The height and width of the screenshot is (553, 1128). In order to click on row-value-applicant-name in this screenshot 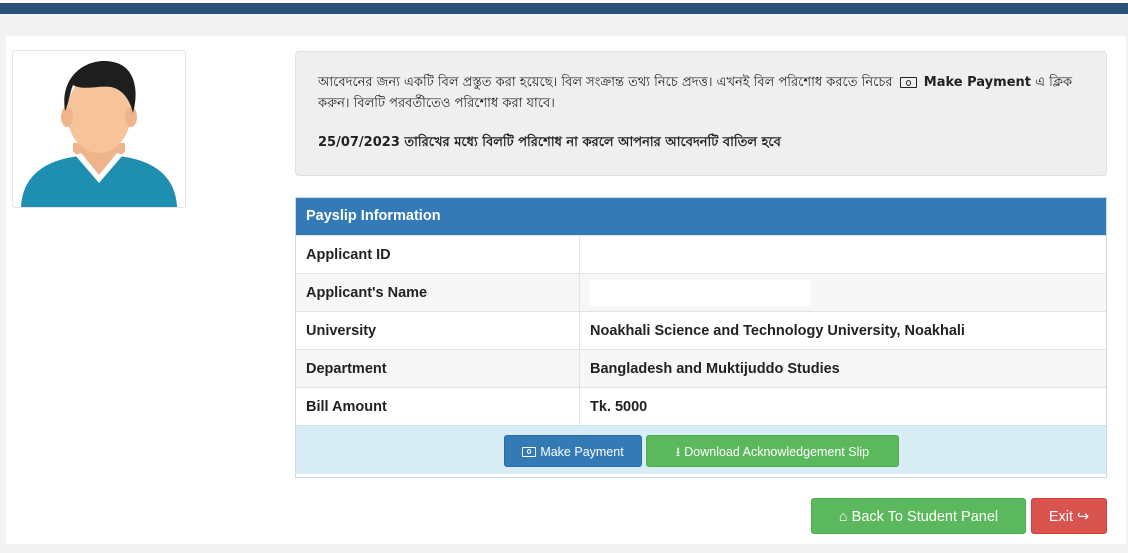, I will do `click(842, 292)`.